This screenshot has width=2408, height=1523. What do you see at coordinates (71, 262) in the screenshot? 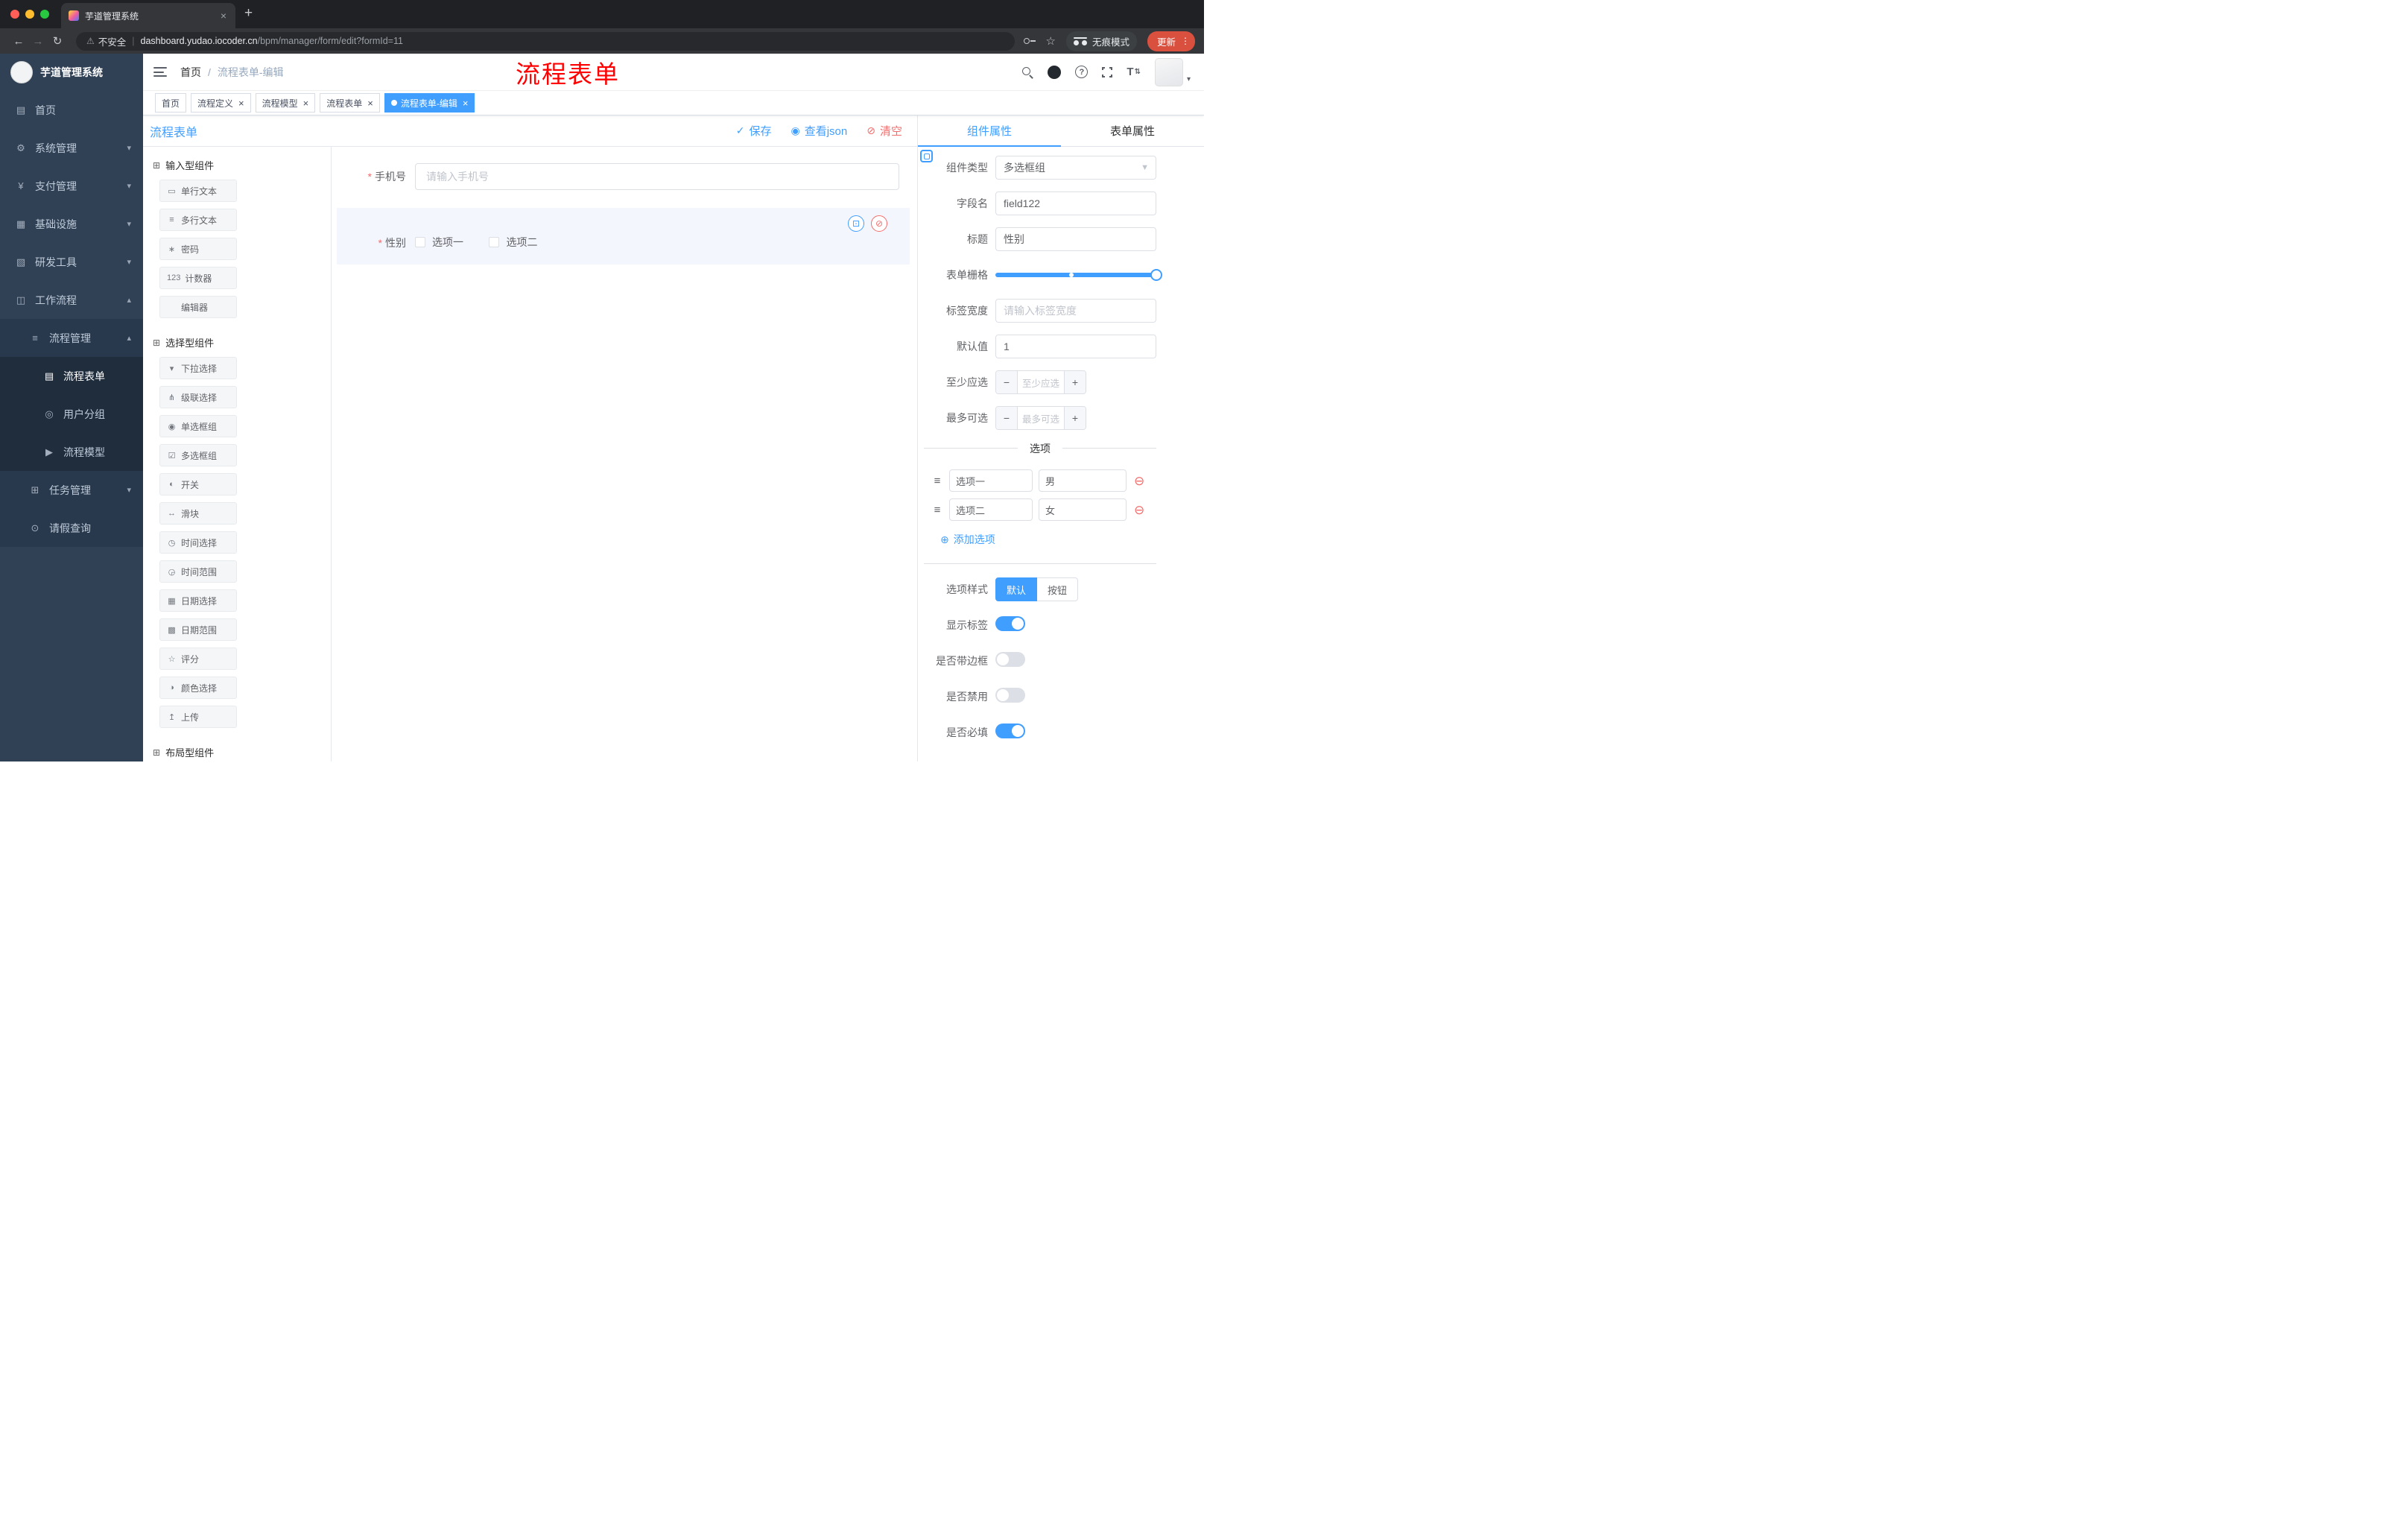
I see `sidebar-item: ▧ 研发工具 ▾` at bounding box center [71, 262].